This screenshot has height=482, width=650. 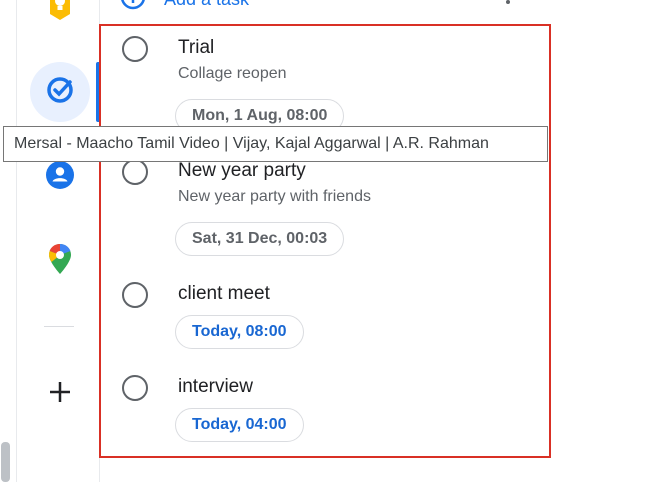 I want to click on add-task-button: Add a task, so click(x=184, y=5).